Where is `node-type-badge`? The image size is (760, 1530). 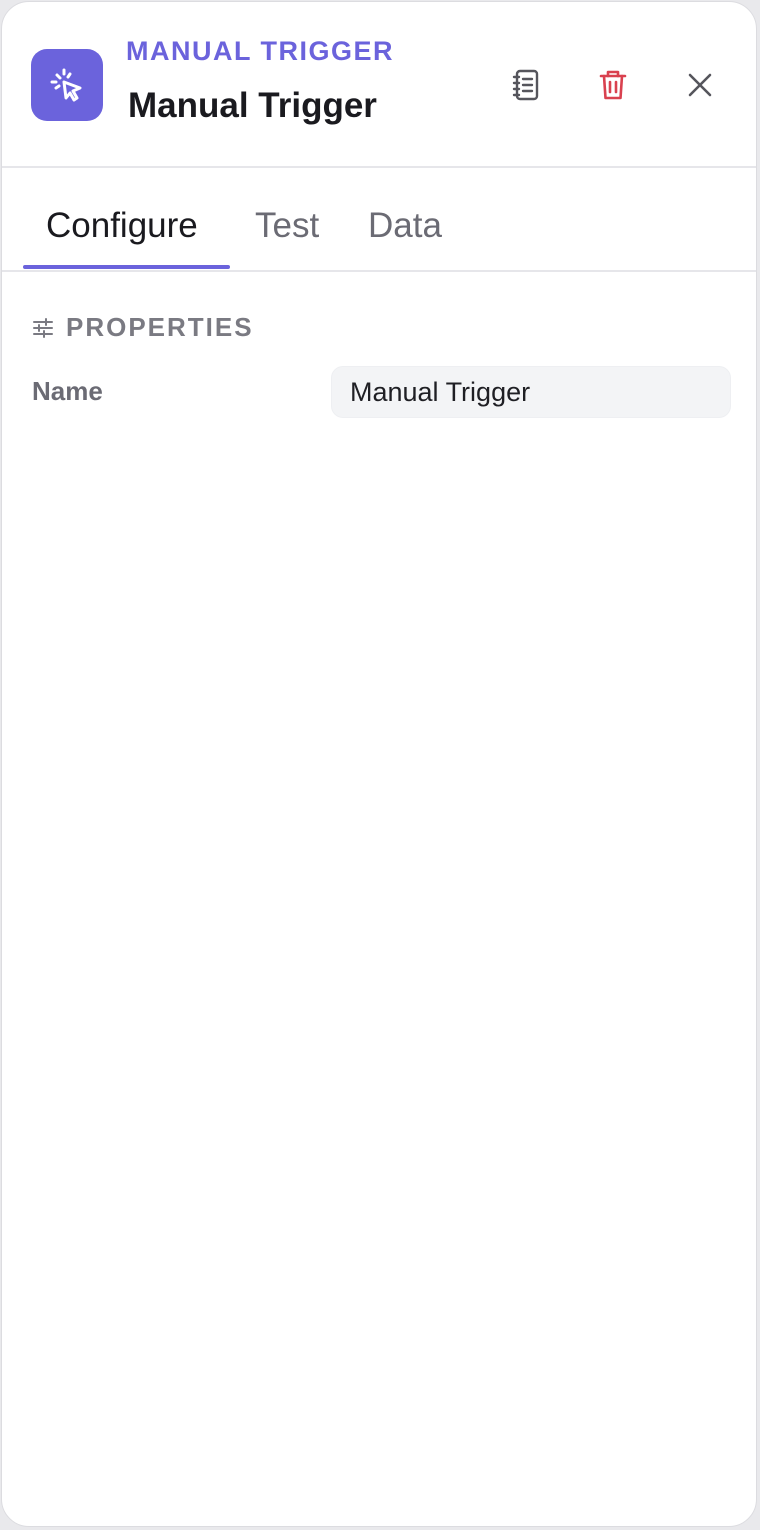 node-type-badge is located at coordinates (67, 85).